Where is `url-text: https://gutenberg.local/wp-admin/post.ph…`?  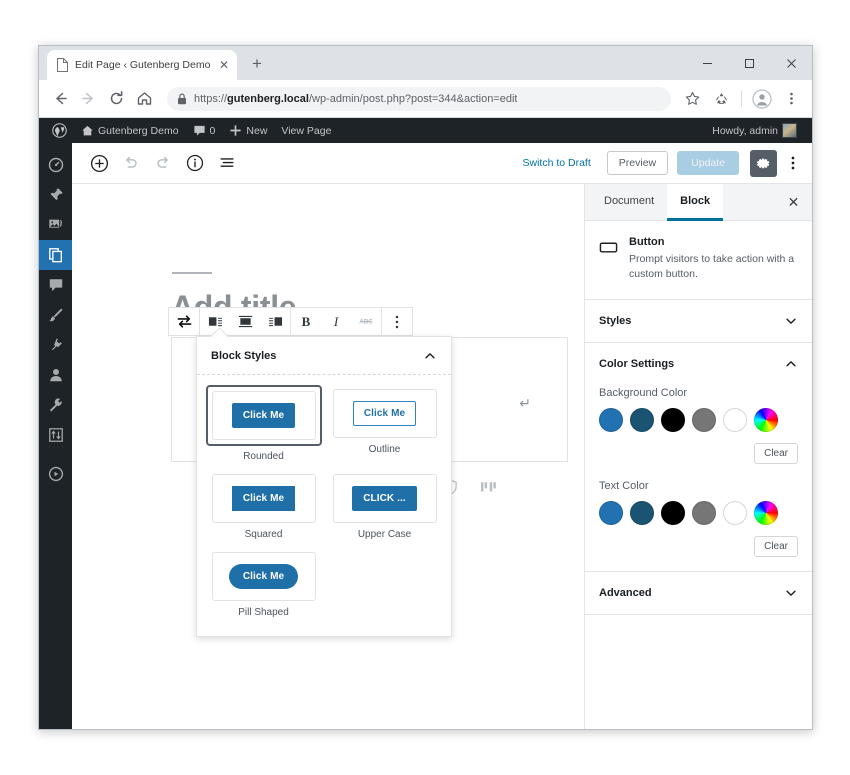
url-text: https://gutenberg.local/wp-admin/post.ph… is located at coordinates (355, 99).